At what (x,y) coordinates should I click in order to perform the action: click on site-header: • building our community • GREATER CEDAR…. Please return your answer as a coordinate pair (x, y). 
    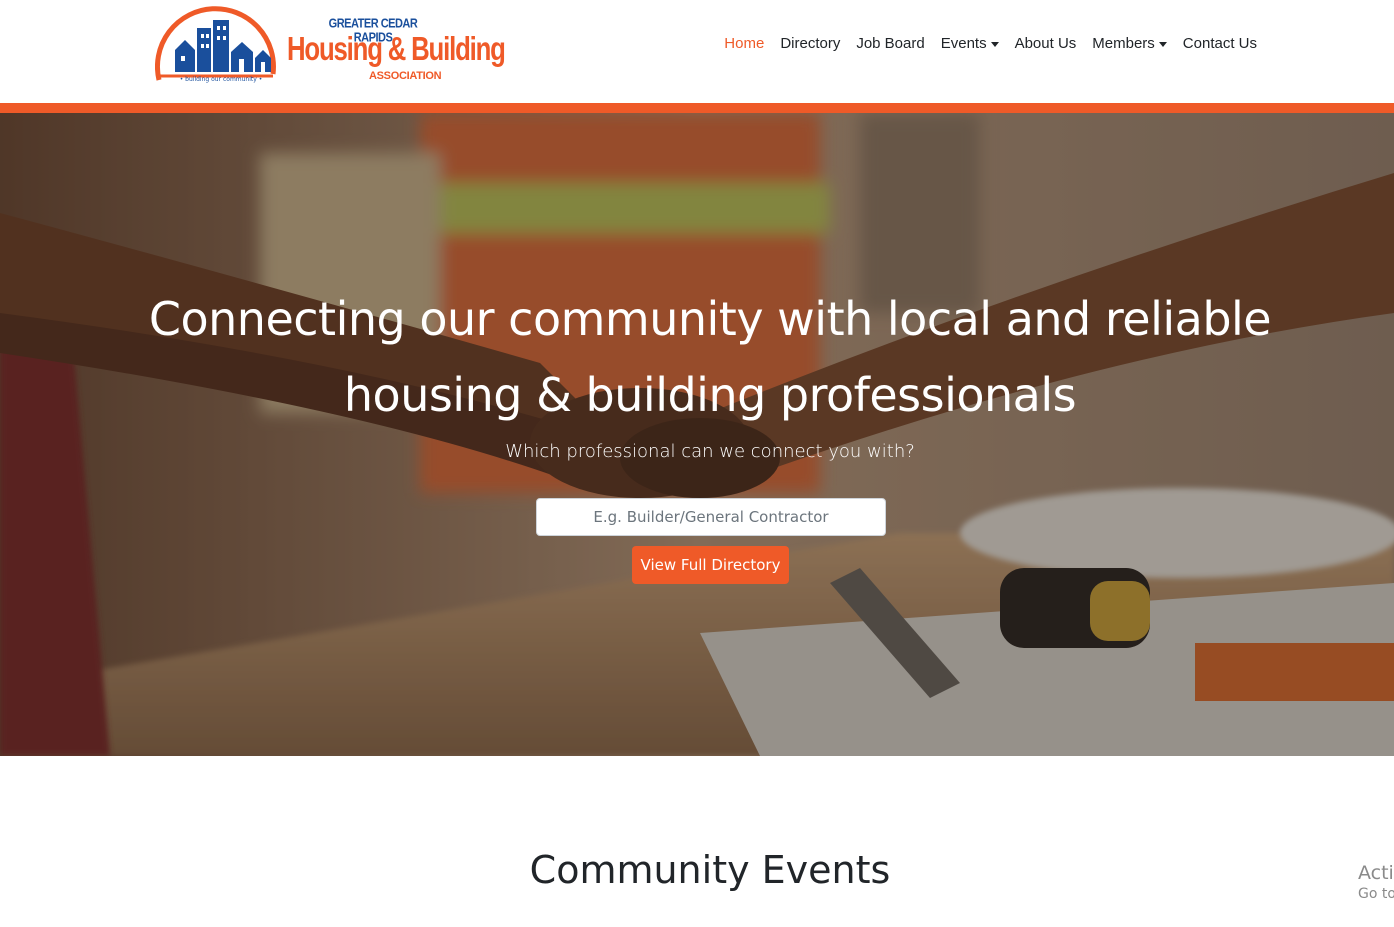
    Looking at the image, I should click on (697, 51).